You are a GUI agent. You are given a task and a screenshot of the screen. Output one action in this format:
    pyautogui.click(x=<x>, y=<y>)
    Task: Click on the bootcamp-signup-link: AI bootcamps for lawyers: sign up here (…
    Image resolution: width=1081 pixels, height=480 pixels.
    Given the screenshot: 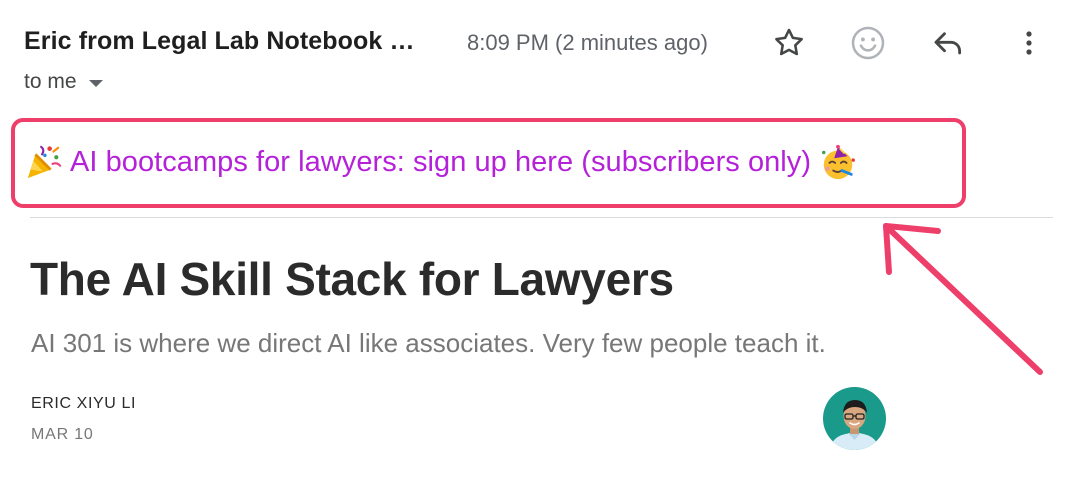 What is the action you would take?
    pyautogui.click(x=440, y=162)
    